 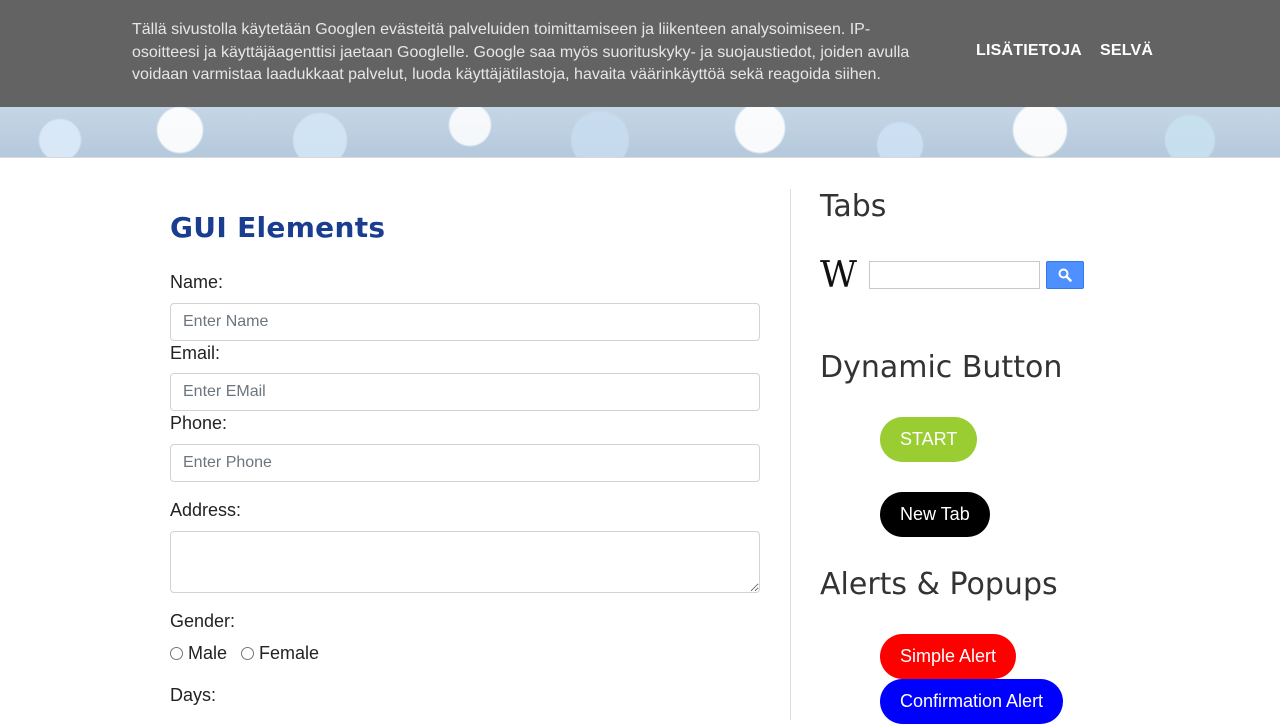 What do you see at coordinates (289, 653) in the screenshot?
I see `female-radio-label: Female` at bounding box center [289, 653].